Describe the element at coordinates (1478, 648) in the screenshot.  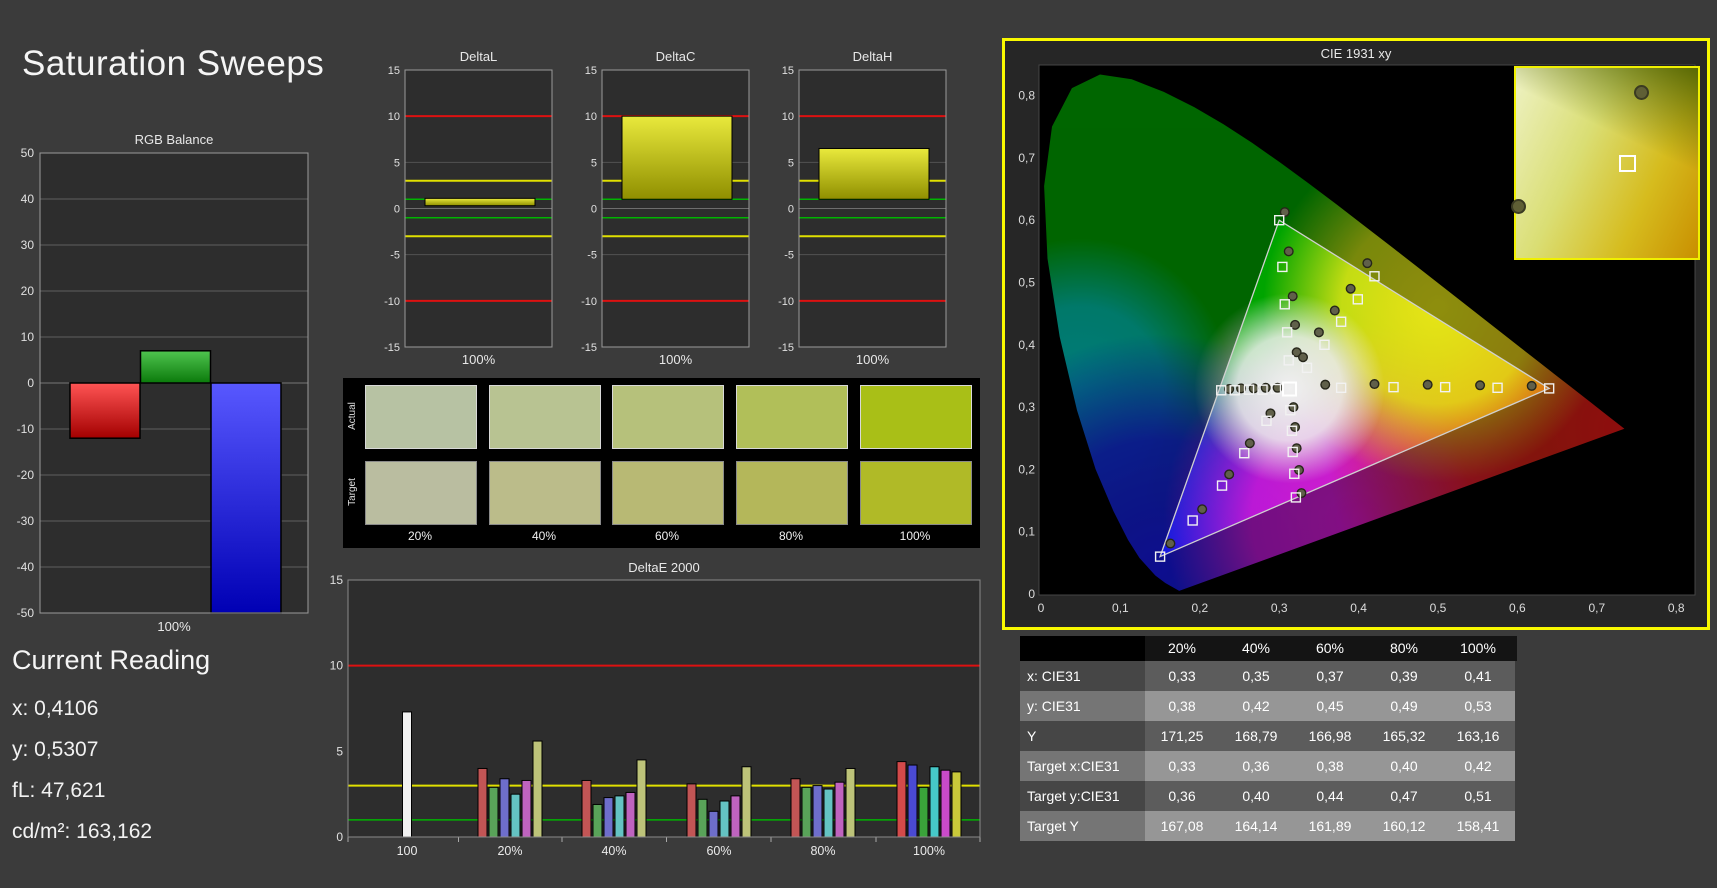
I see `table-col-header: 100%` at that location.